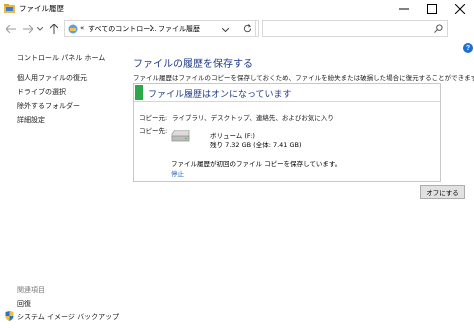  What do you see at coordinates (151, 28) in the screenshot?
I see `breadcrumb-separator-icon` at bounding box center [151, 28].